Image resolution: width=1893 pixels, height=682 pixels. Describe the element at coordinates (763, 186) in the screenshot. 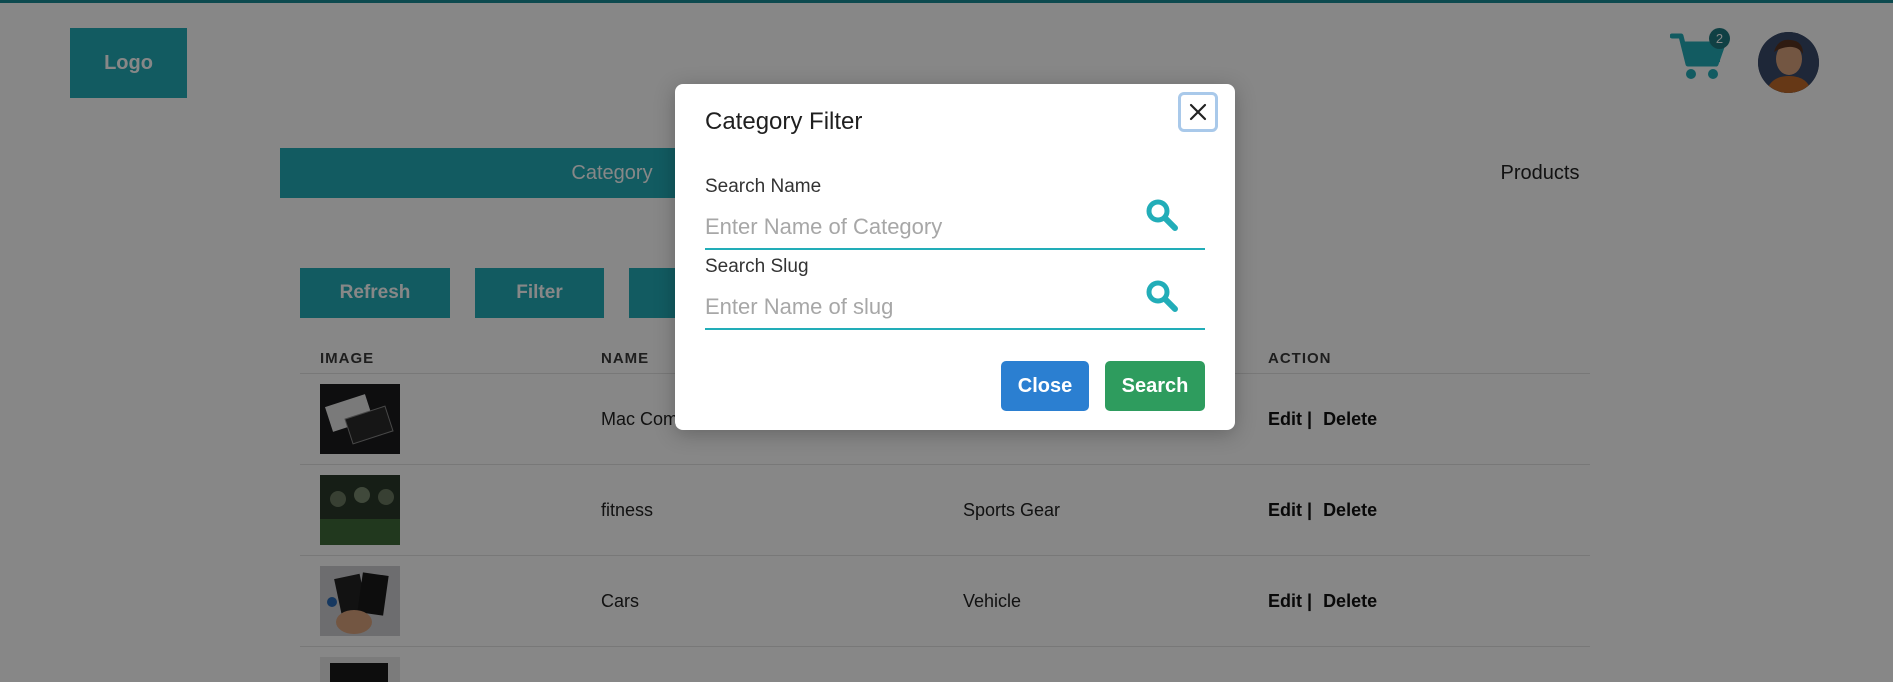

I see `search-name-label: Search Name` at that location.